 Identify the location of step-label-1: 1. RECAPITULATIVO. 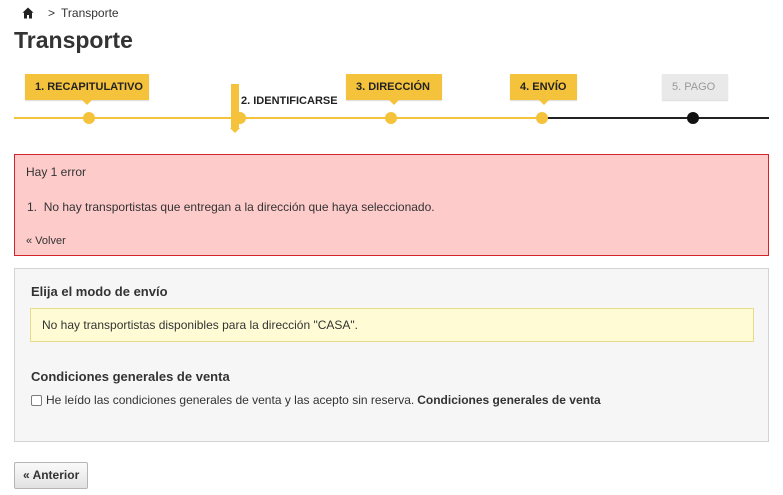
(87, 87).